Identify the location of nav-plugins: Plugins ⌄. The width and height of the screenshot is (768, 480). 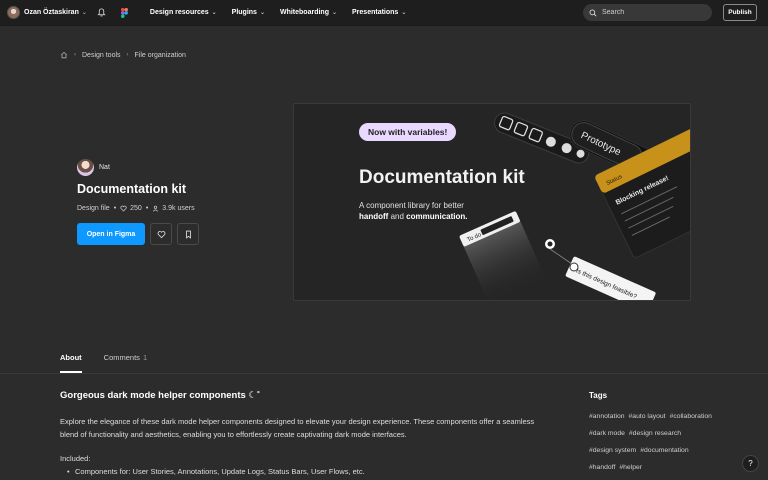
(248, 12).